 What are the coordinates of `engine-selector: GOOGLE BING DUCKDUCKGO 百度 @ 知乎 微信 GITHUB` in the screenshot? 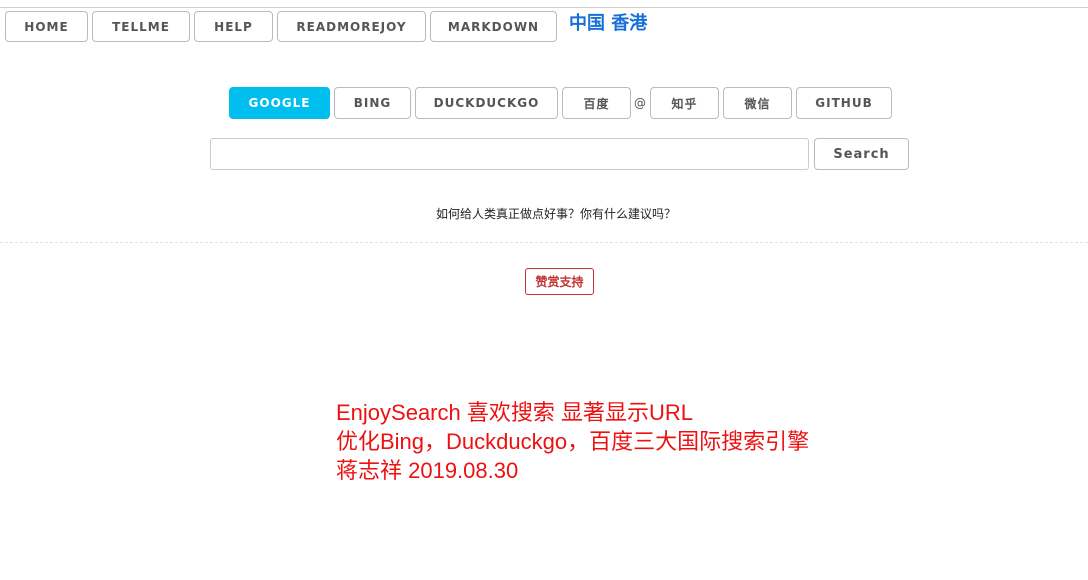 It's located at (562, 103).